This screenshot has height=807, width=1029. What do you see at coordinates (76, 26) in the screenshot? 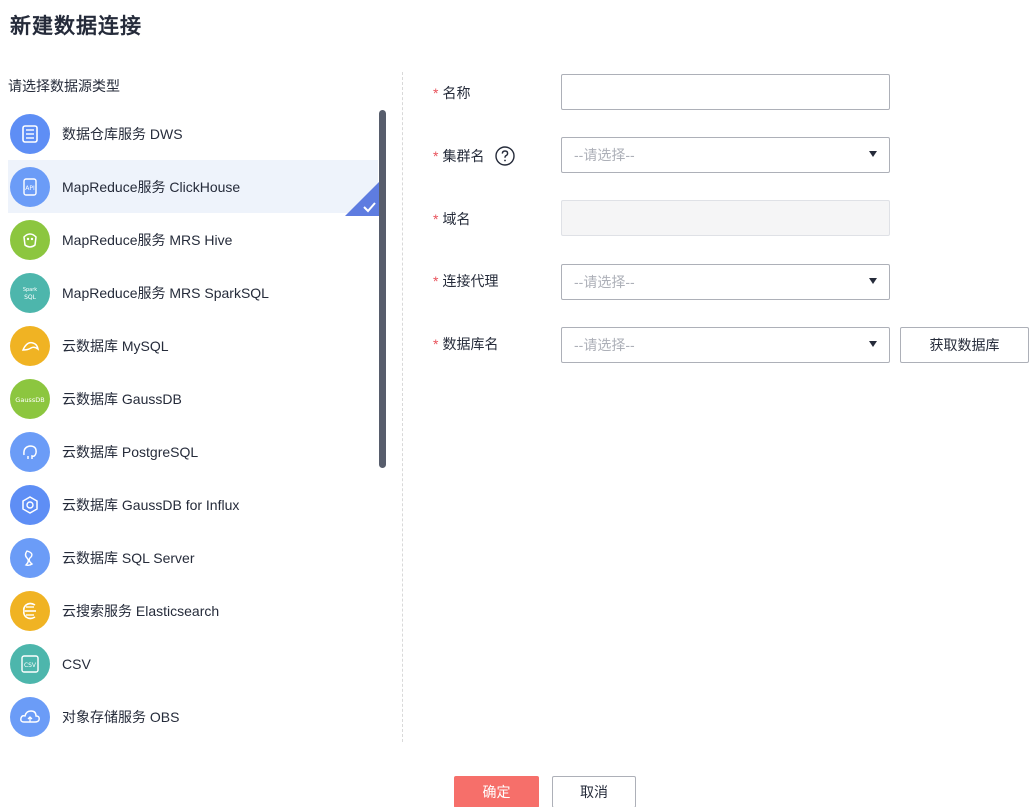
I see `dialog-title: 新建数据连接` at bounding box center [76, 26].